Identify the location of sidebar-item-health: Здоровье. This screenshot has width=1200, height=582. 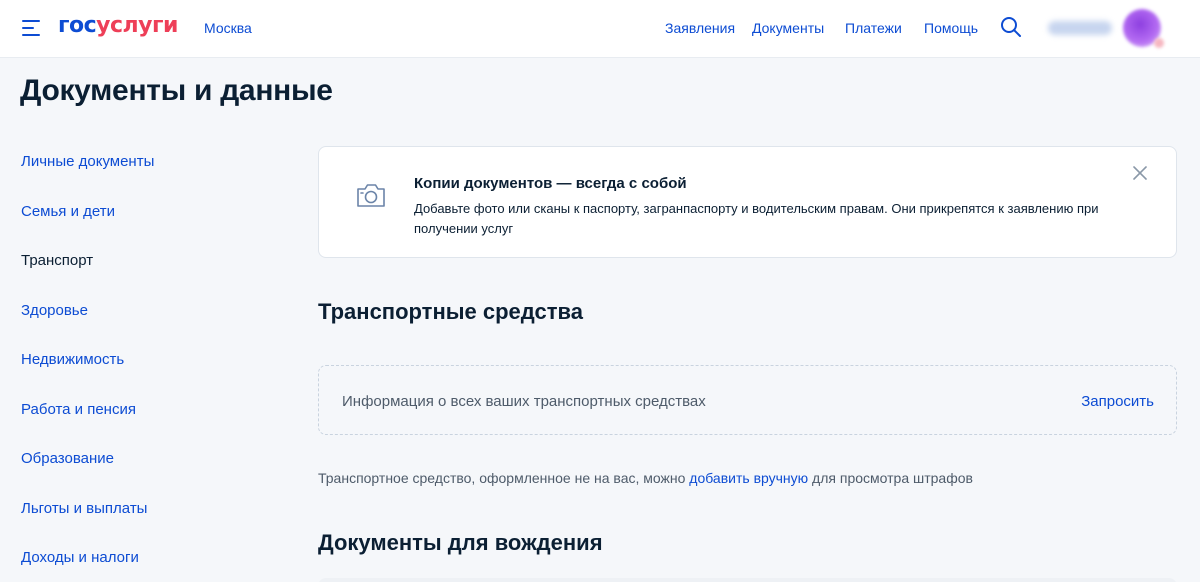
(54, 310).